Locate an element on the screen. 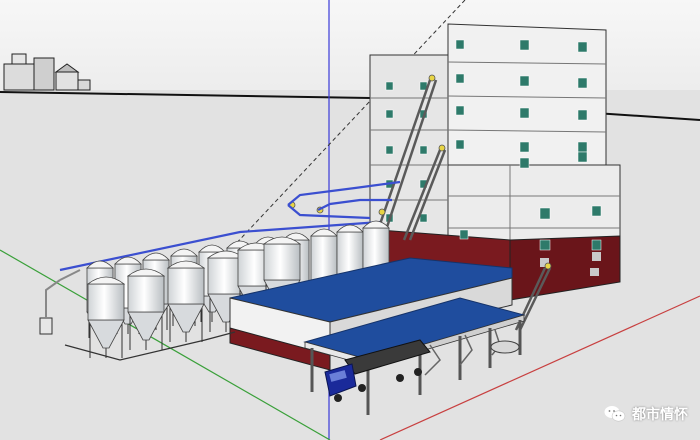 Image resolution: width=700 pixels, height=440 pixels. watermark: 都市情怀 is located at coordinates (646, 414).